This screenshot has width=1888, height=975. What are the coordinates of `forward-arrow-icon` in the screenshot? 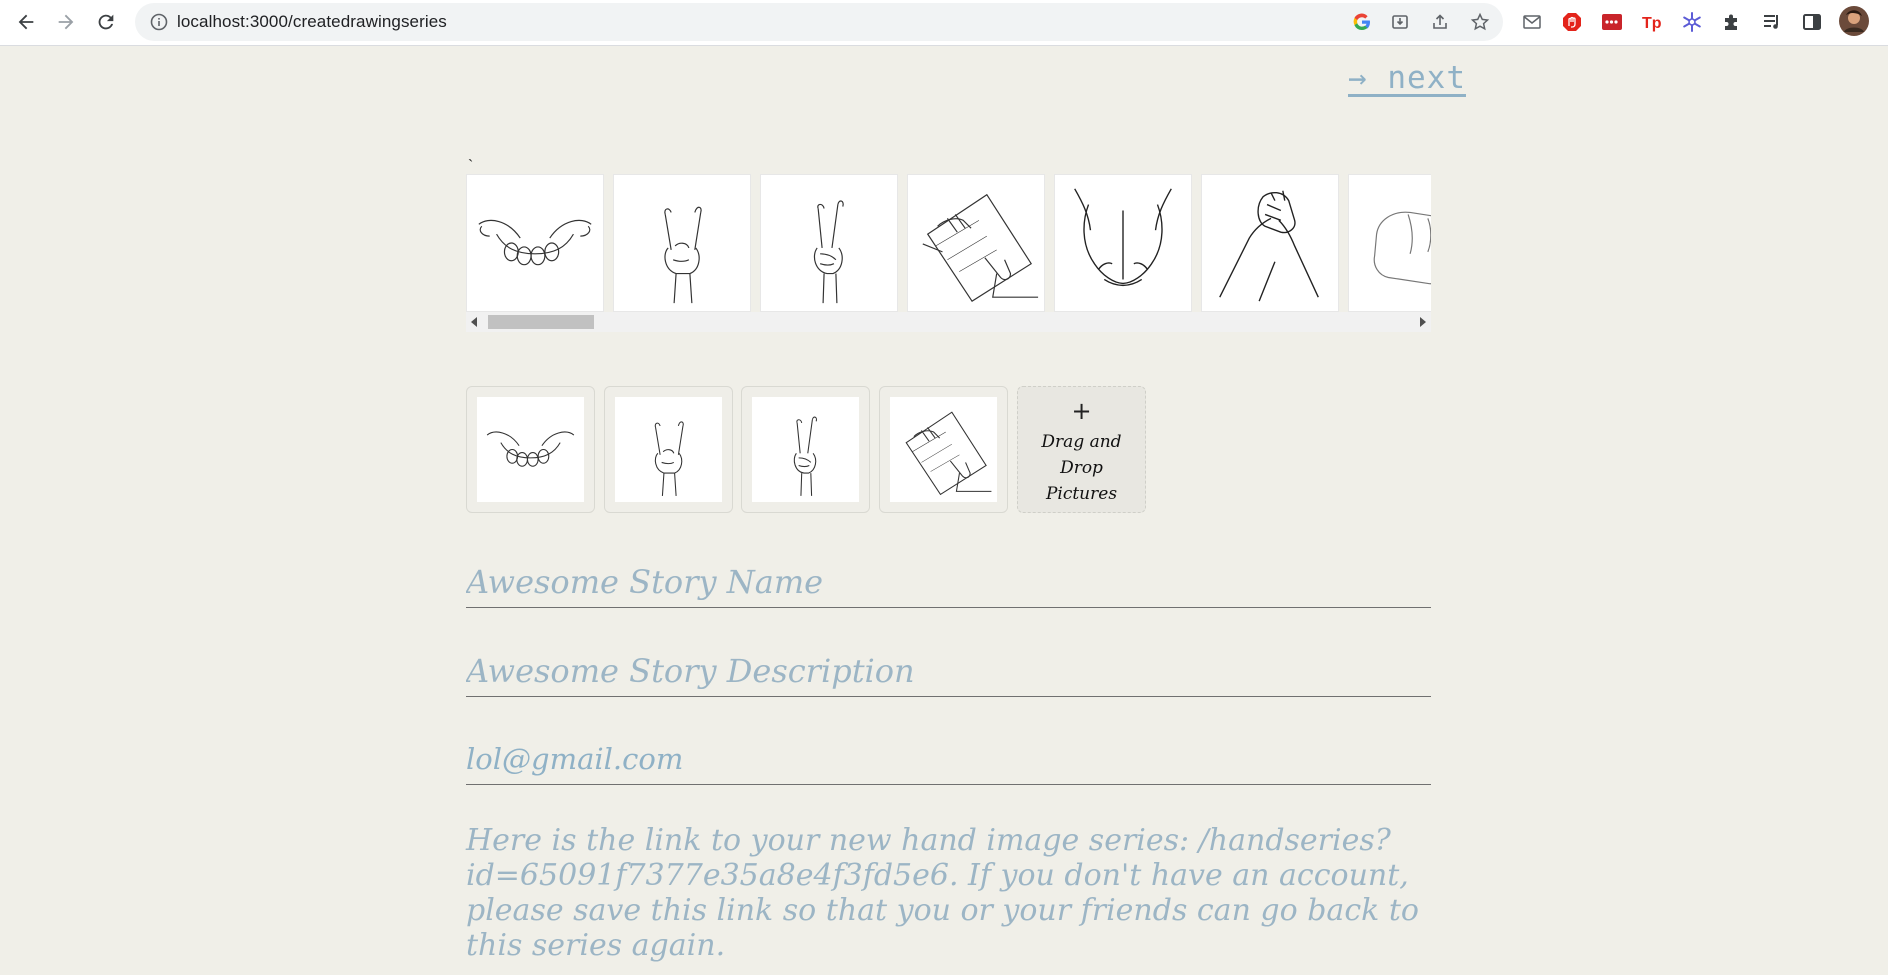 It's located at (66, 22).